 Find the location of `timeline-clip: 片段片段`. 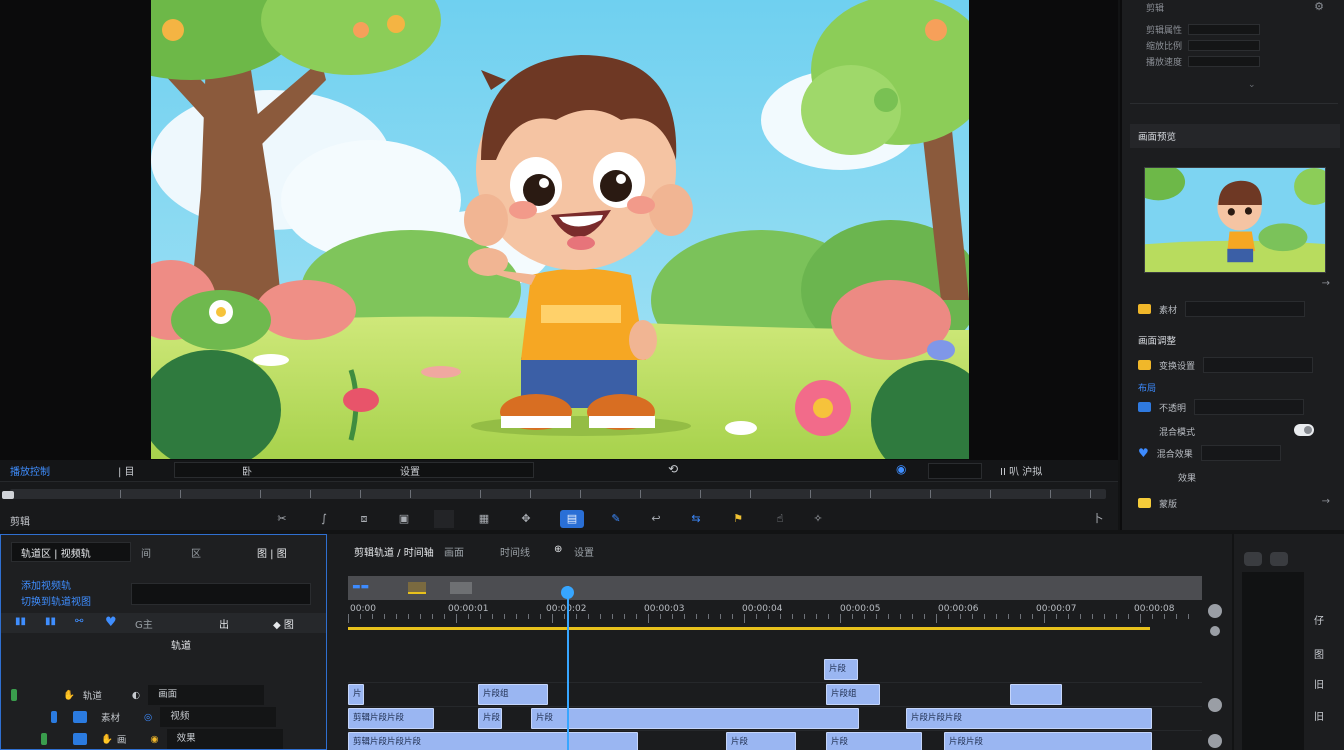

timeline-clip: 片段片段 is located at coordinates (1048, 741).